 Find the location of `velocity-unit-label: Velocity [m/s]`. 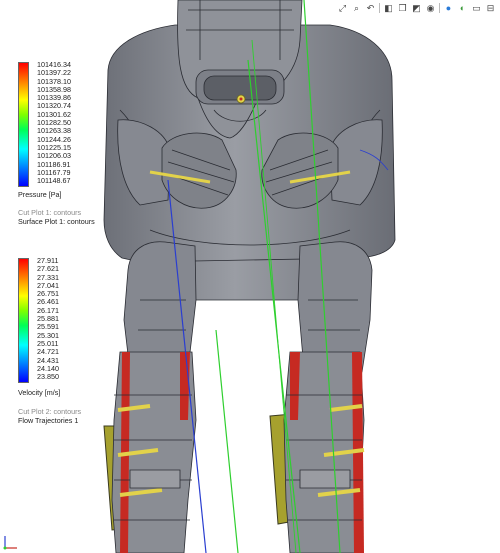

velocity-unit-label: Velocity [m/s] is located at coordinates (39, 392).